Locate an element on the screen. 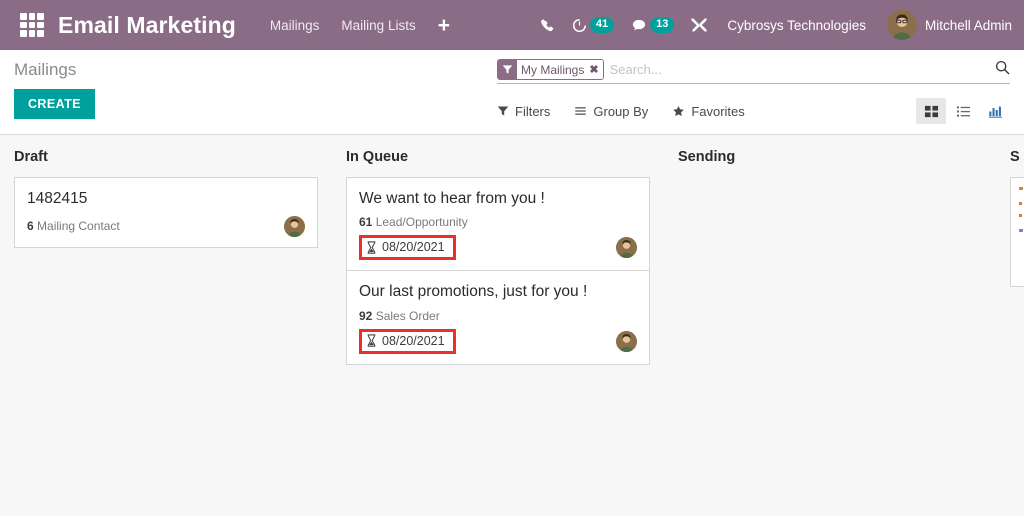 The height and width of the screenshot is (516, 1024). kanban-icon is located at coordinates (931, 111).